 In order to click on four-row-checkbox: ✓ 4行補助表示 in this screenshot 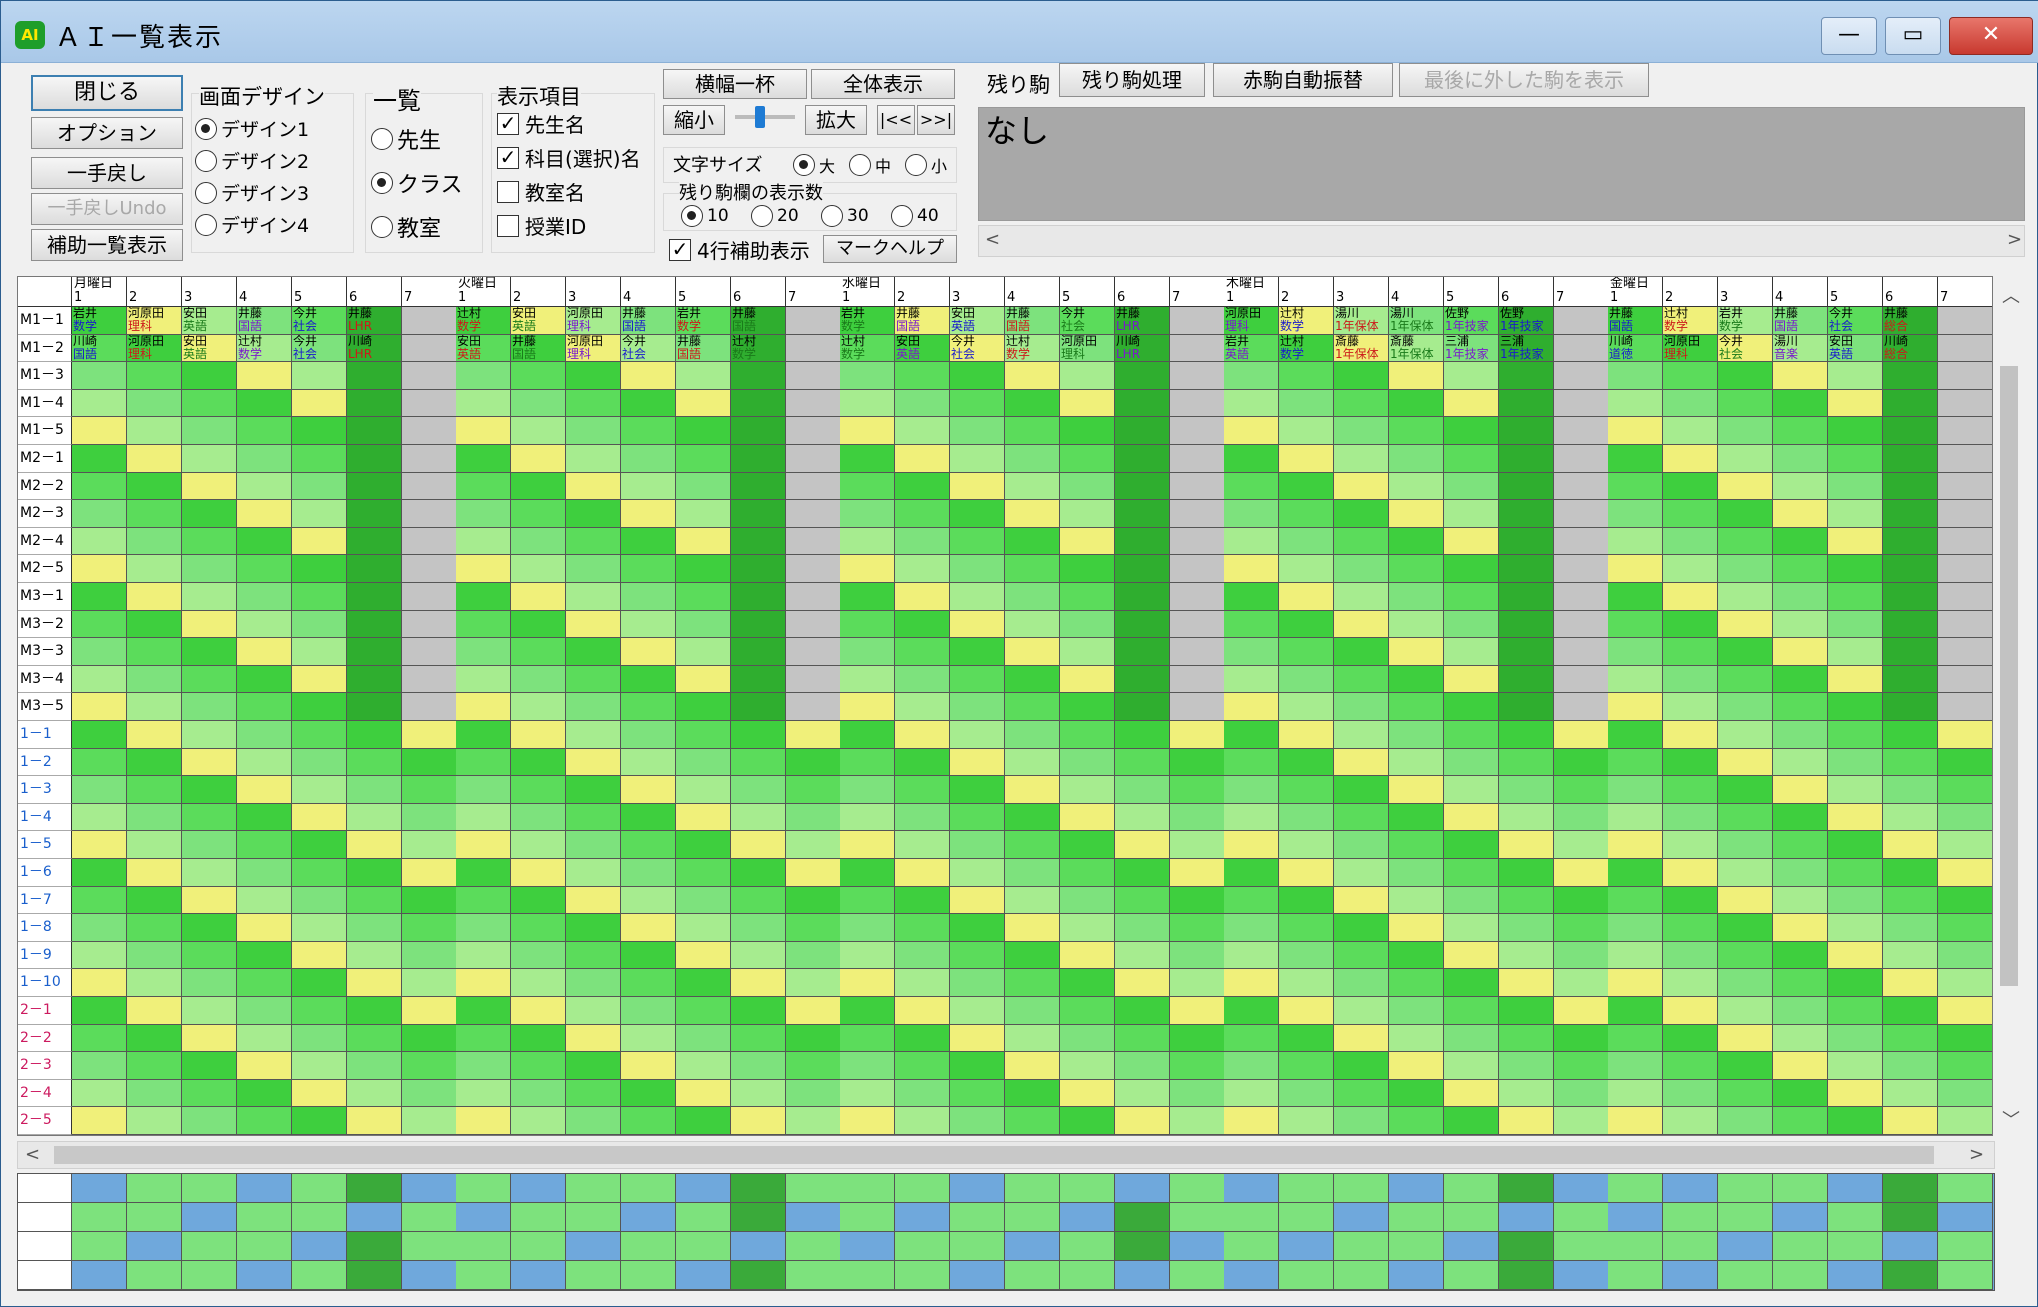, I will do `click(739, 249)`.